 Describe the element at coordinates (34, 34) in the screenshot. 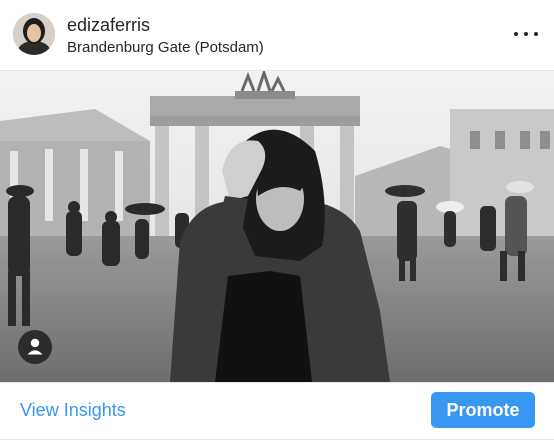

I see `avatar` at that location.